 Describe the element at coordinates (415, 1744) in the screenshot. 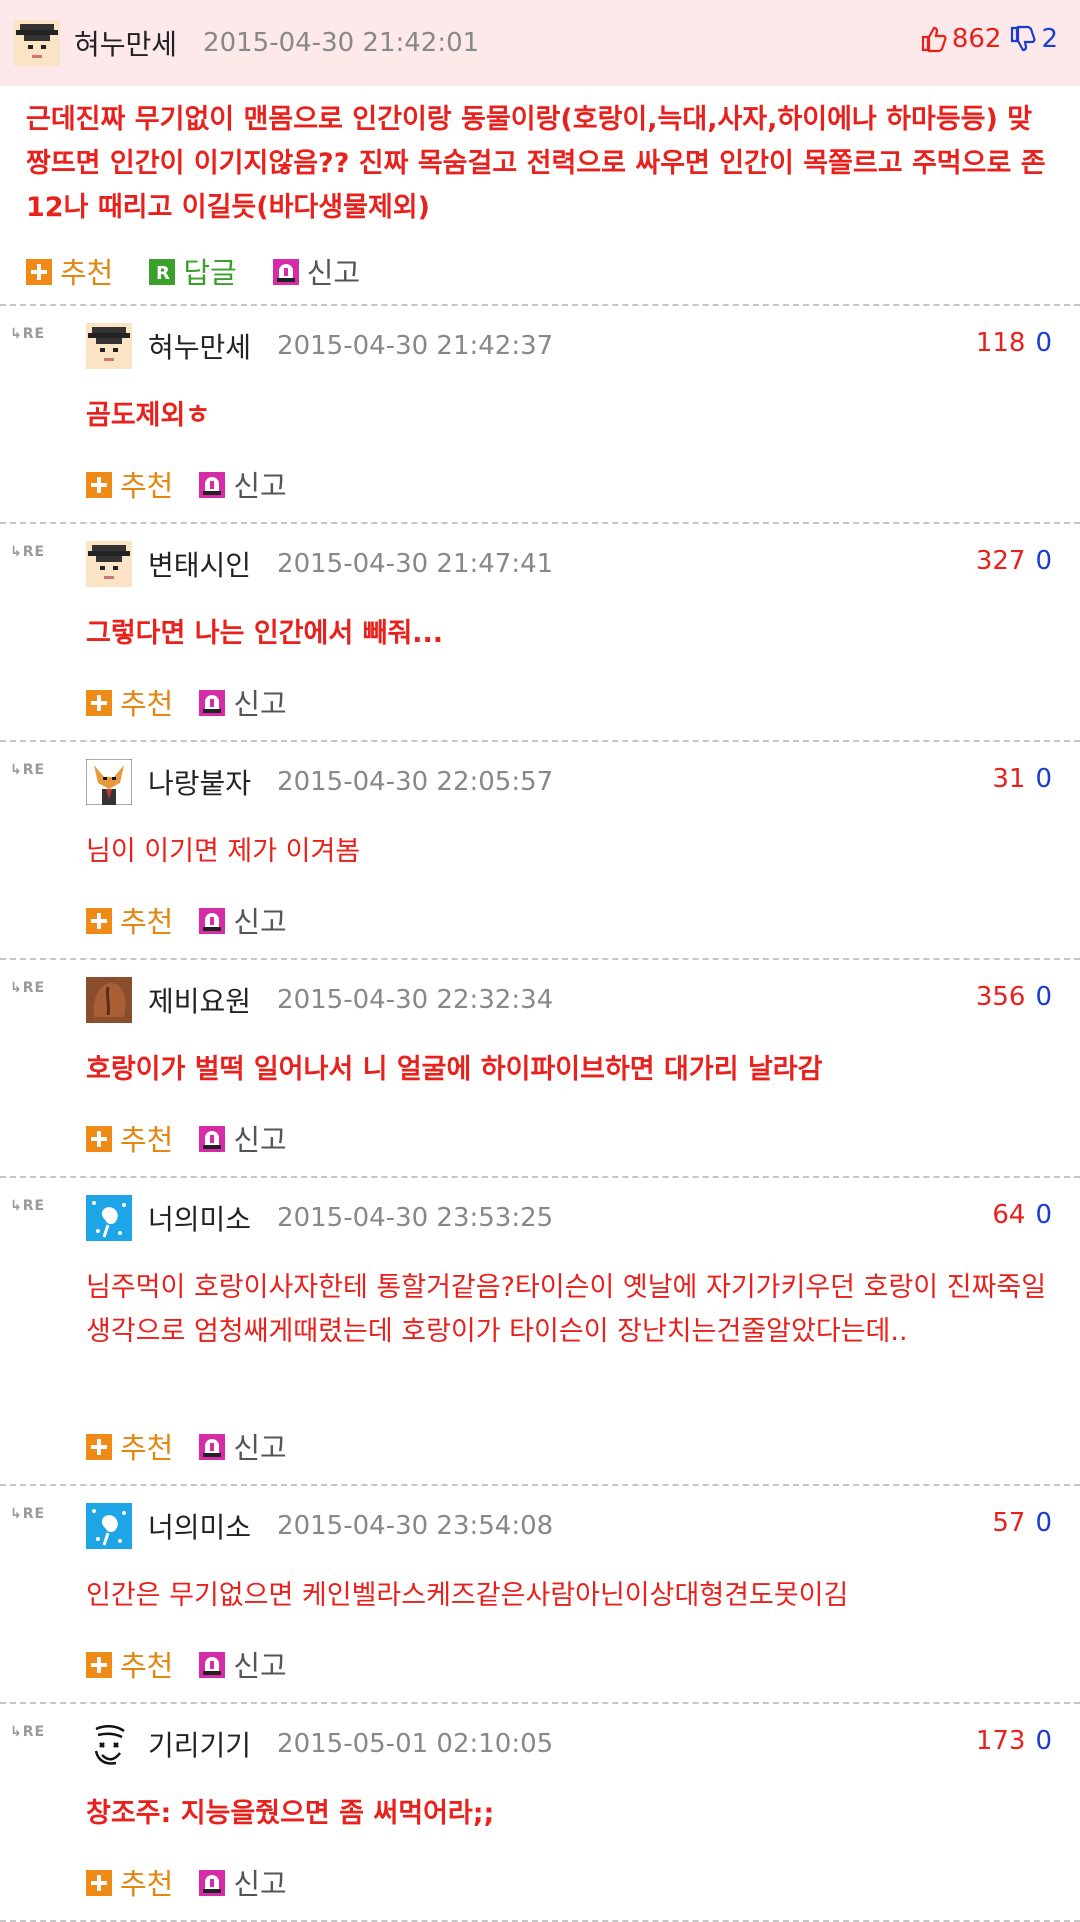

I see `reply-date: 2015-05-01 02:10:05` at that location.